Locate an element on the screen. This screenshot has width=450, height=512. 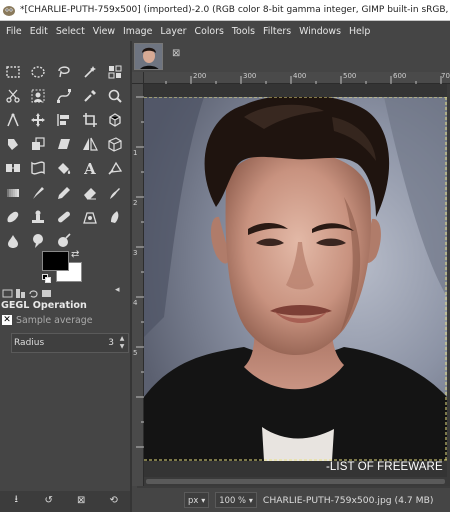
horizontal-scrollbar is located at coordinates (295, 481).